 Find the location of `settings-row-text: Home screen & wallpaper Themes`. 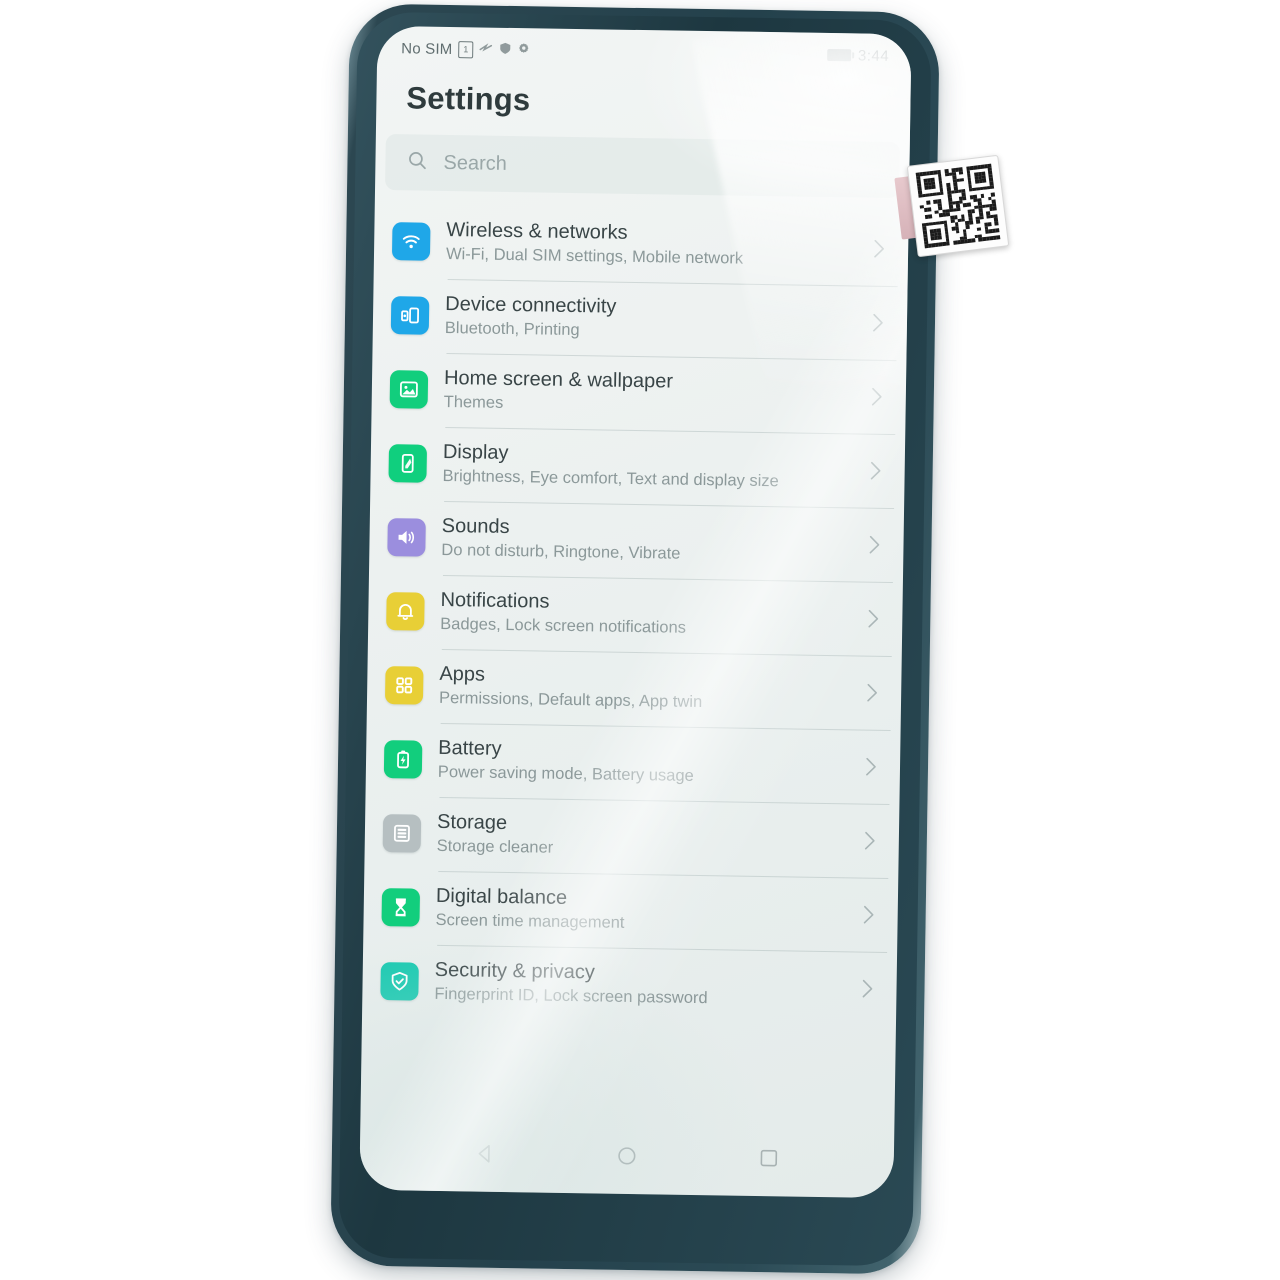

settings-row-text: Home screen & wallpaper Themes is located at coordinates (647, 393).